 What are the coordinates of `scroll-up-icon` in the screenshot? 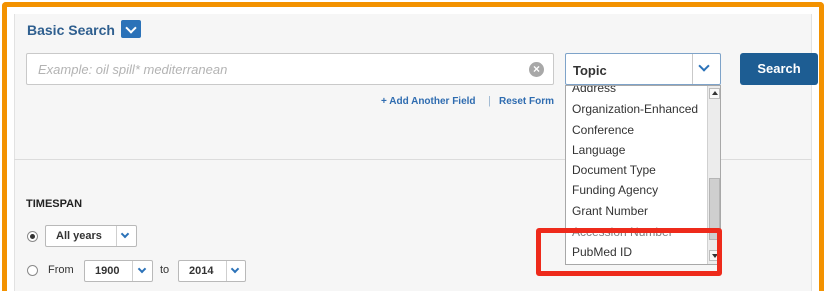 It's located at (714, 93).